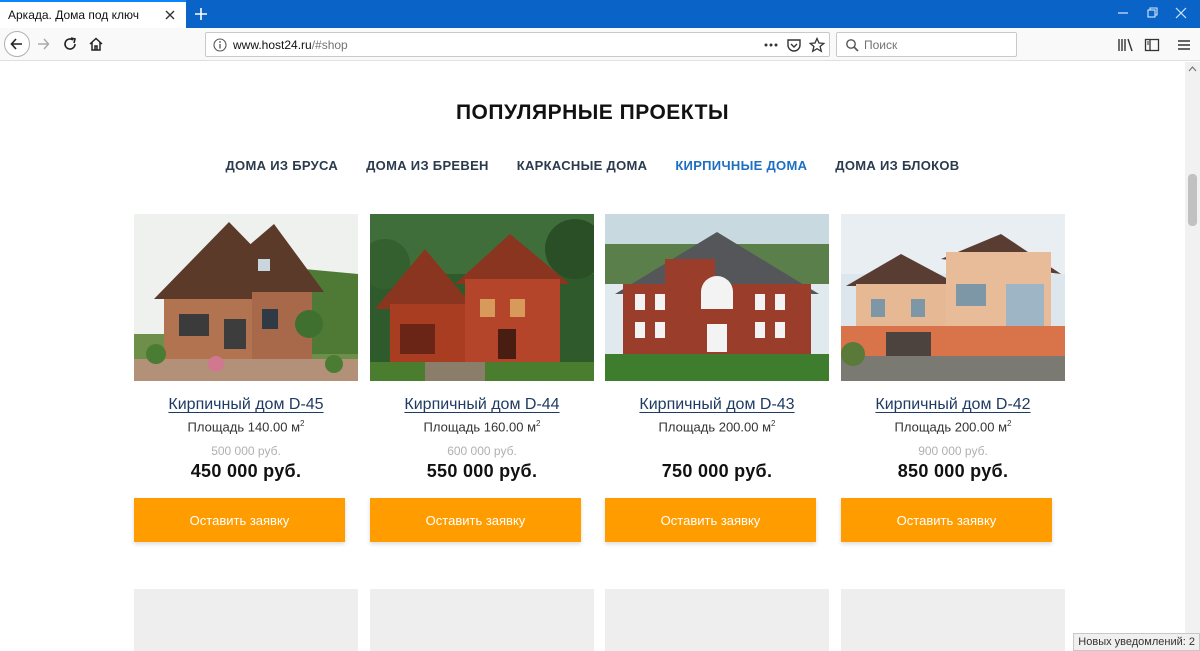 The image size is (1200, 651). I want to click on old-price, so click(717, 451).